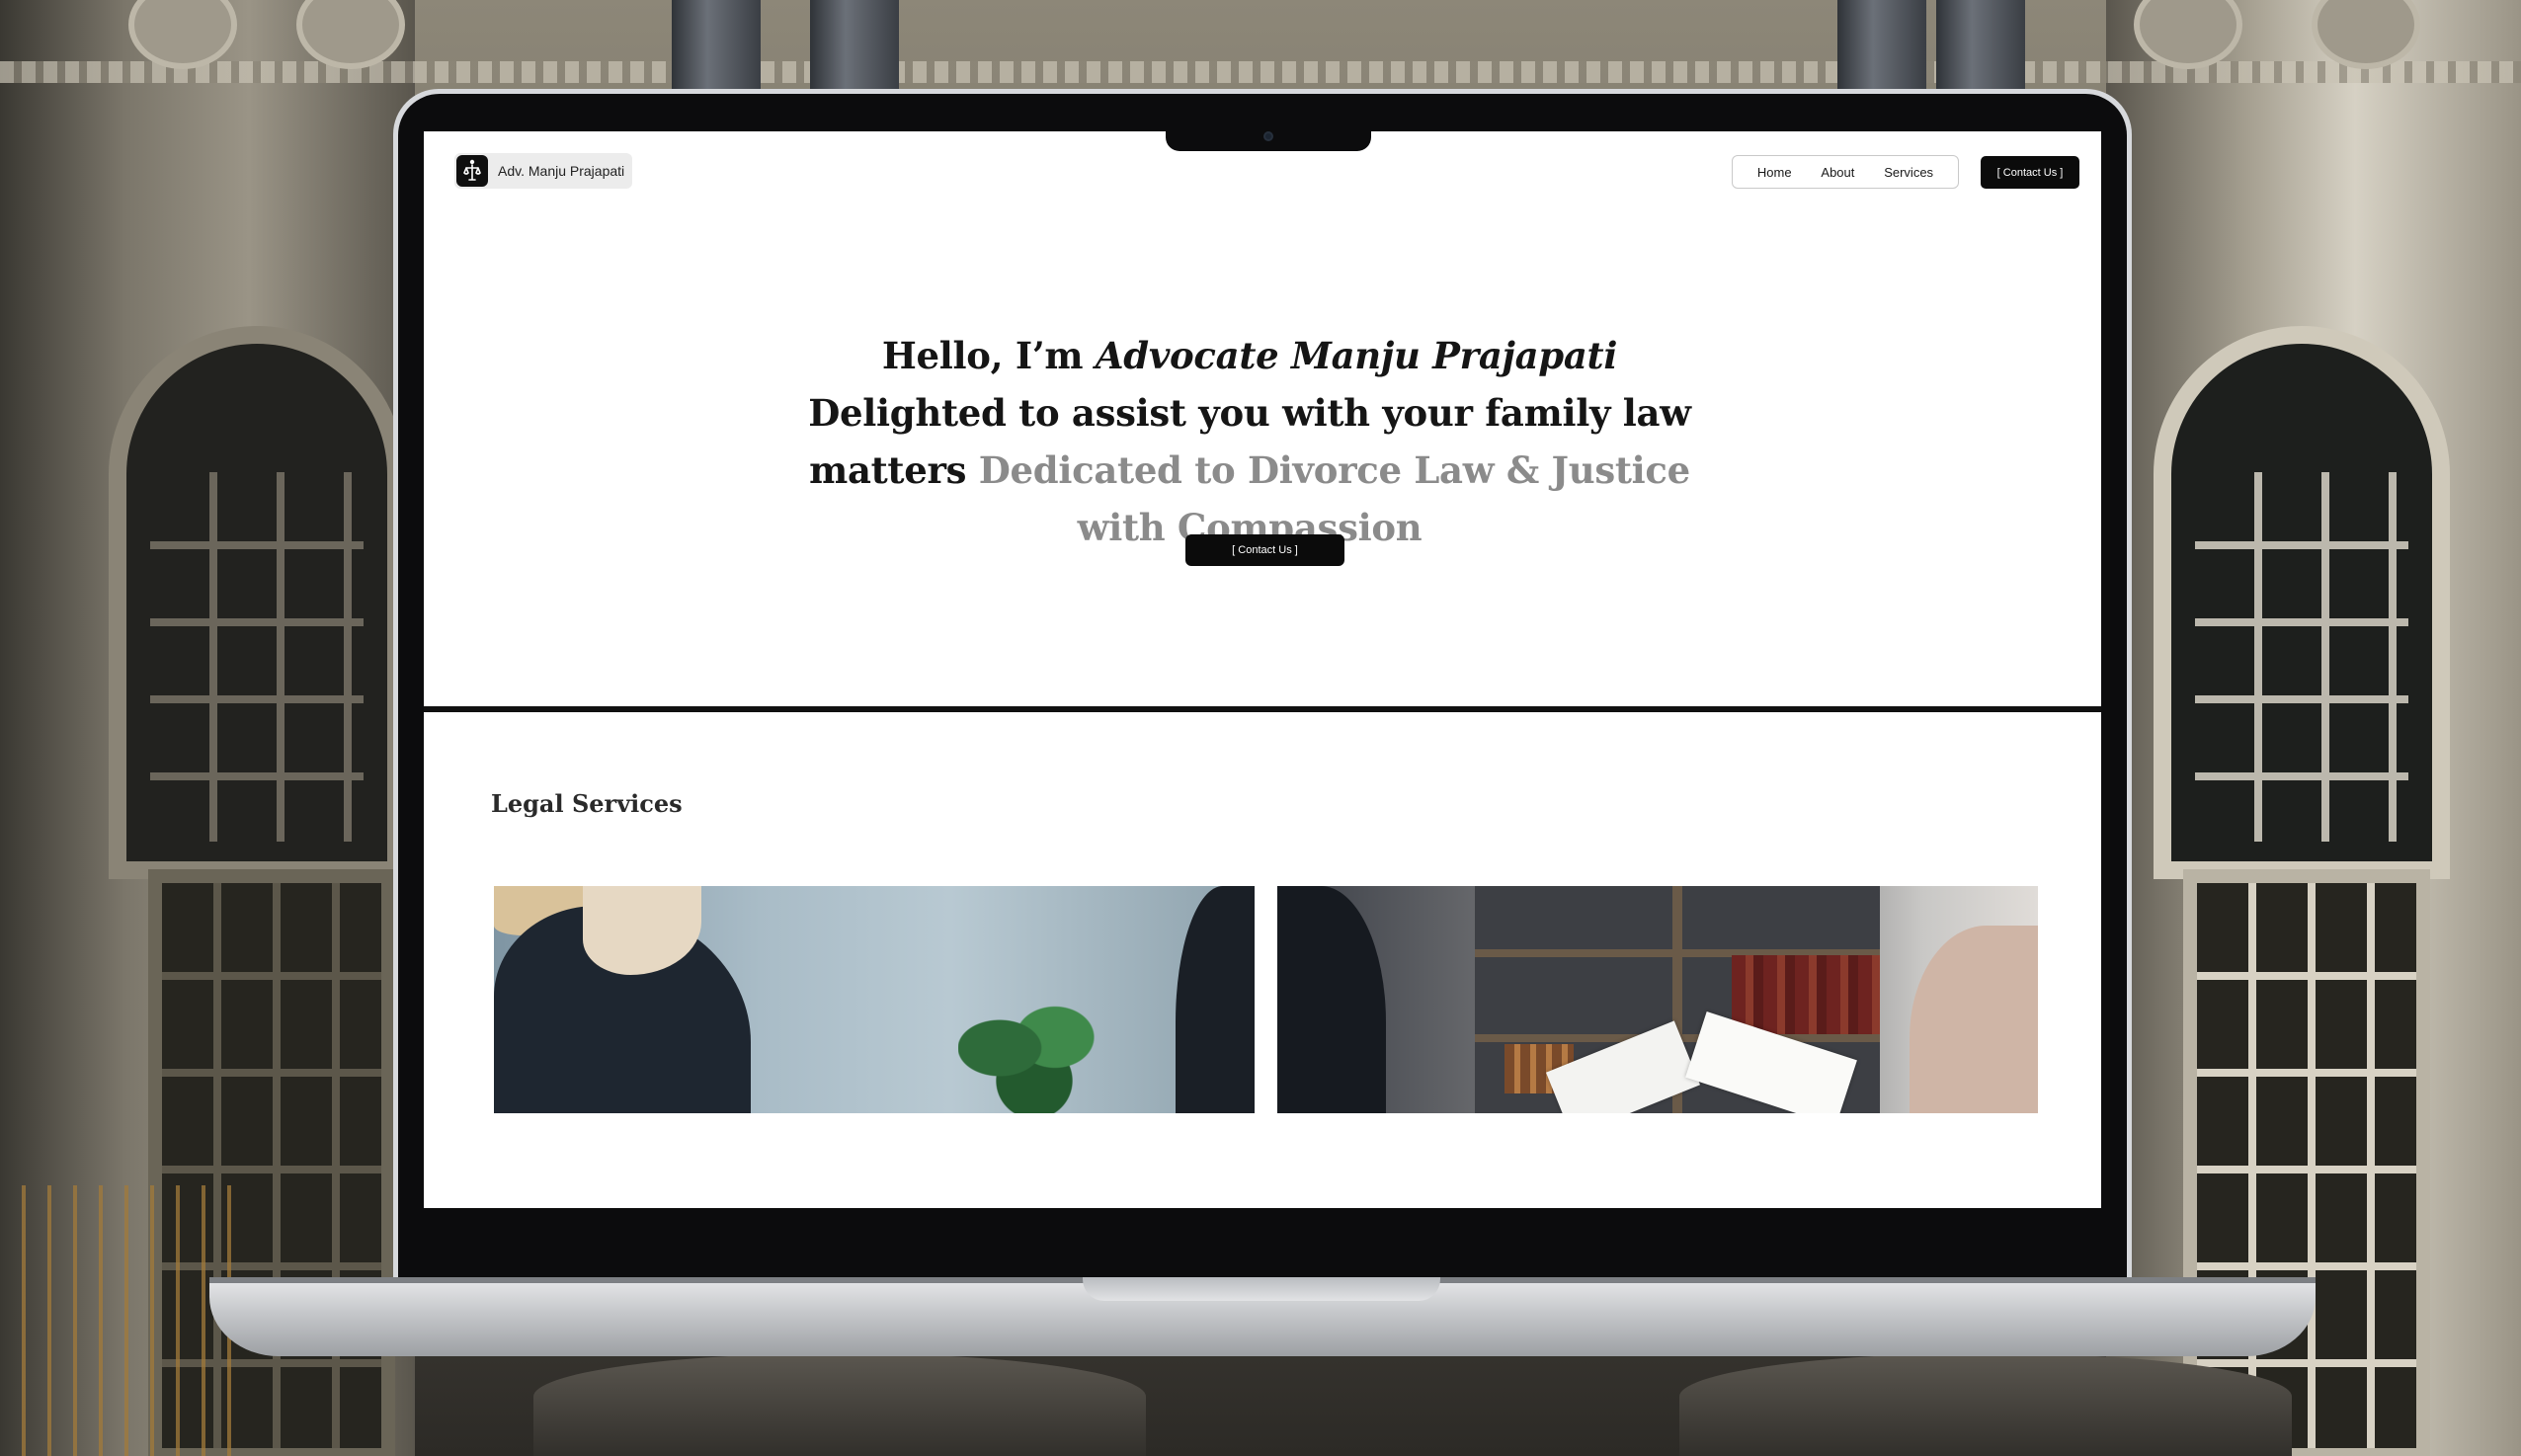 This screenshot has height=1456, width=2521. I want to click on nav-services-link: Services, so click(1908, 172).